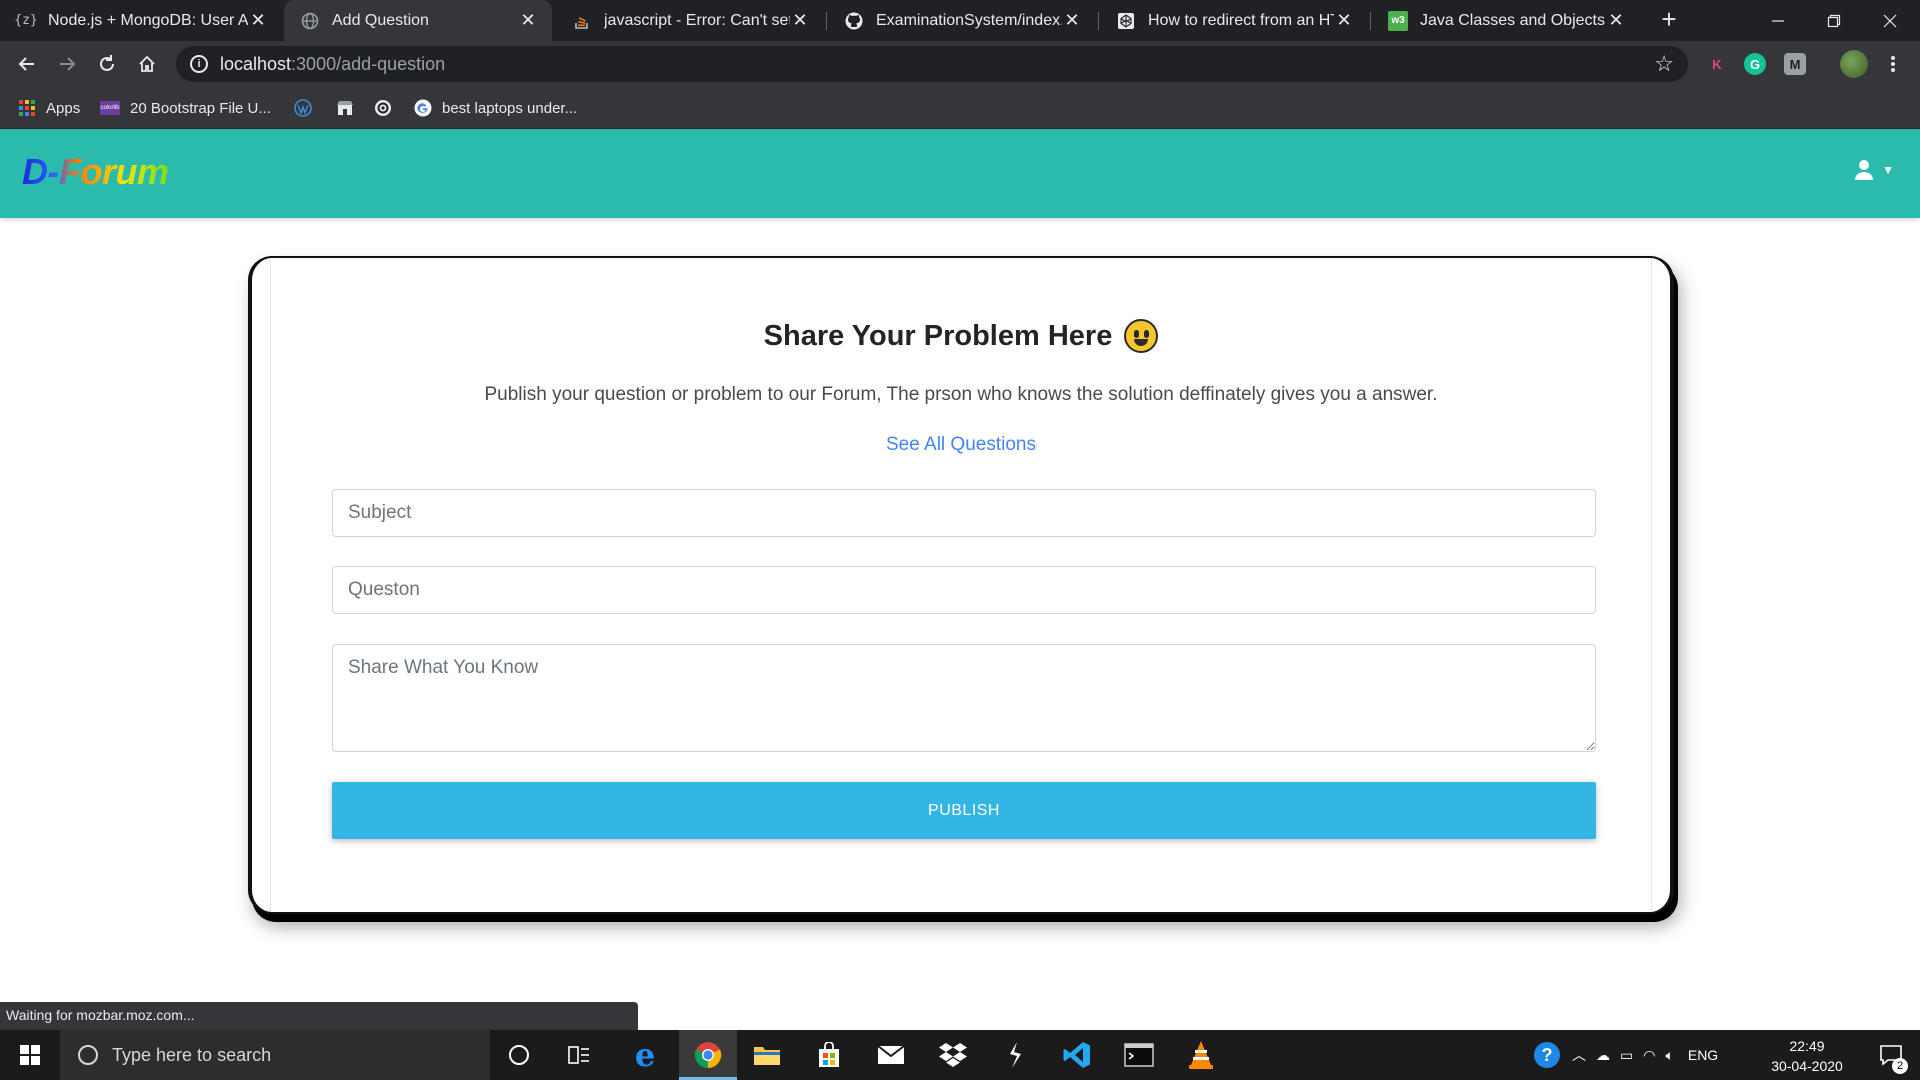 The image size is (1920, 1080). I want to click on onedrive-icon: ☁, so click(1603, 1055).